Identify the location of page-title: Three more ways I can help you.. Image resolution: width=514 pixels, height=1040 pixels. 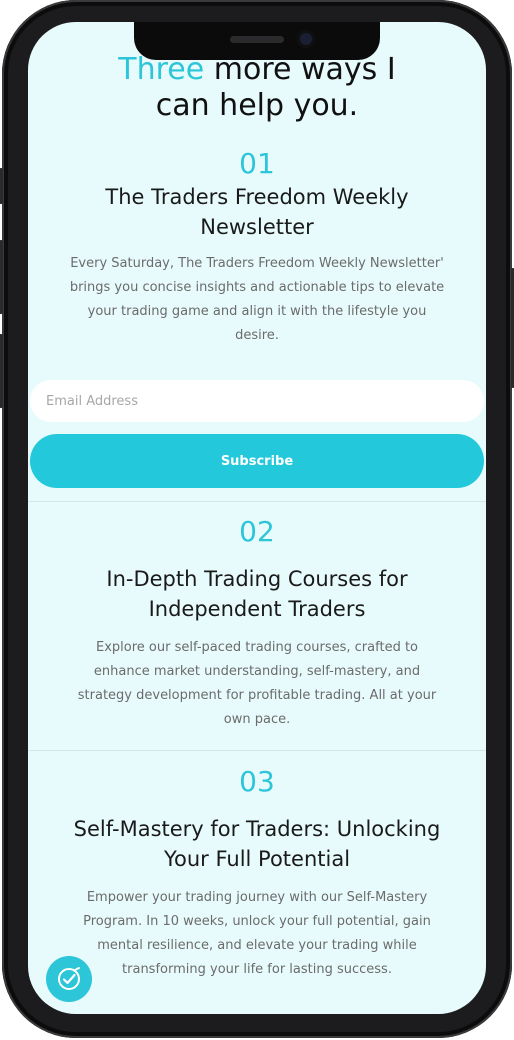
(257, 88).